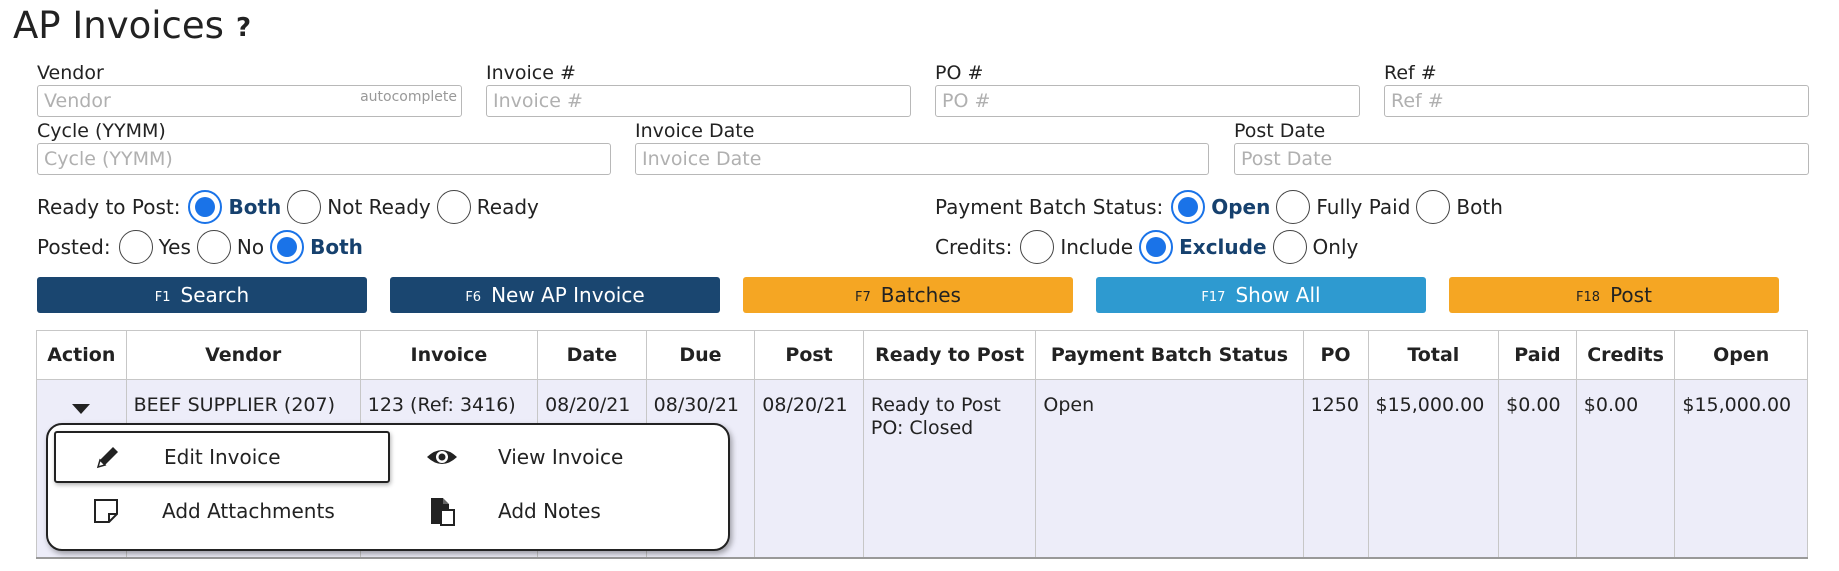 The image size is (1839, 571). What do you see at coordinates (101, 131) in the screenshot?
I see `cycle-label: Cycle (YYMM)` at bounding box center [101, 131].